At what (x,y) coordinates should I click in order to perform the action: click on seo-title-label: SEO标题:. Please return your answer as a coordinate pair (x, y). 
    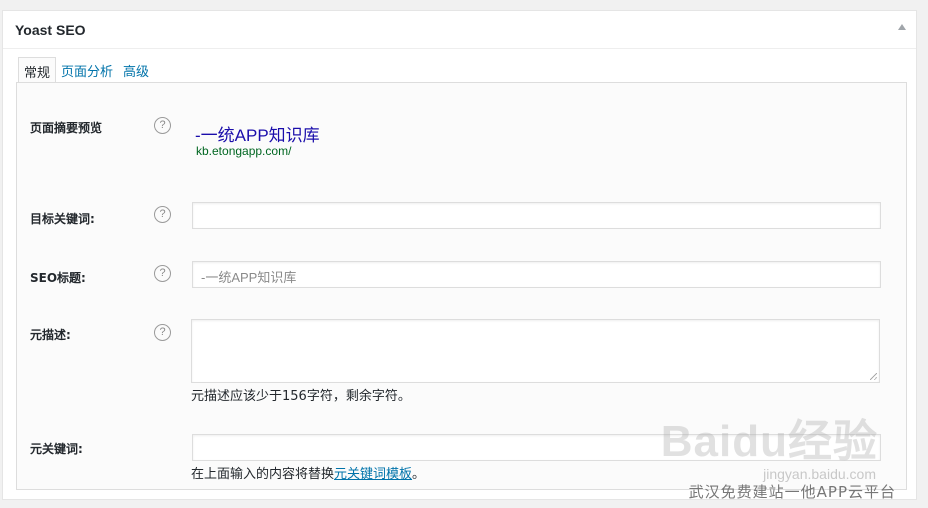
    Looking at the image, I should click on (58, 278).